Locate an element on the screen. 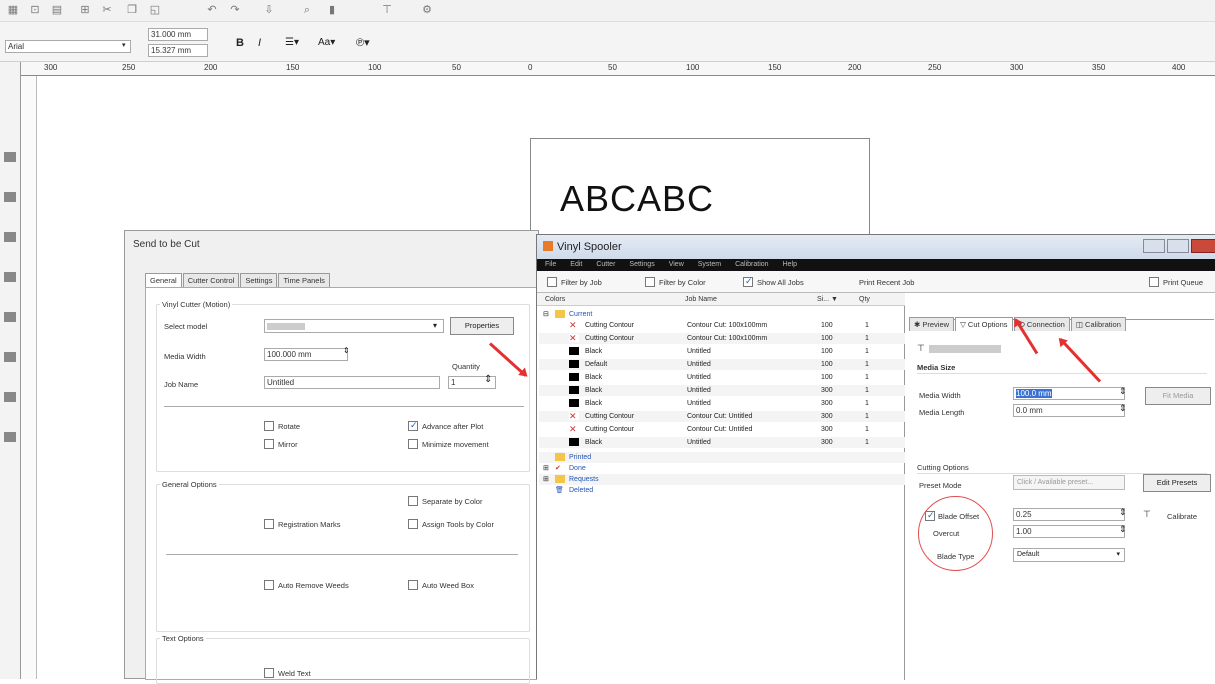 The image size is (1215, 684). pointer-icon: ▮ is located at coordinates (332, 10).